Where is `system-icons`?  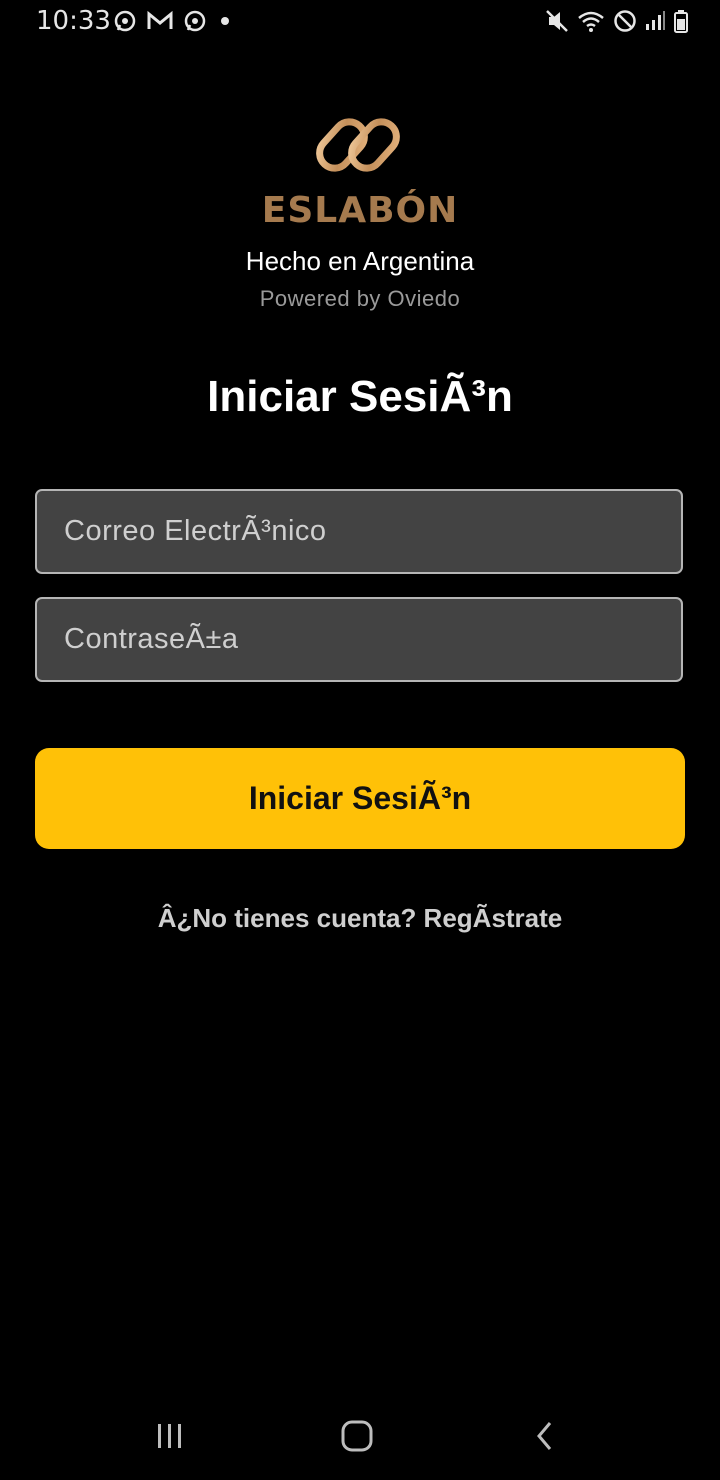 system-icons is located at coordinates (617, 21).